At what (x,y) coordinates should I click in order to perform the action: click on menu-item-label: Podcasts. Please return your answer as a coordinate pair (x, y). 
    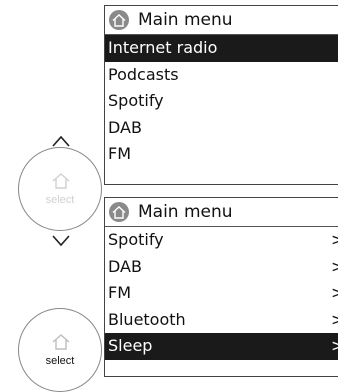
    Looking at the image, I should click on (143, 74).